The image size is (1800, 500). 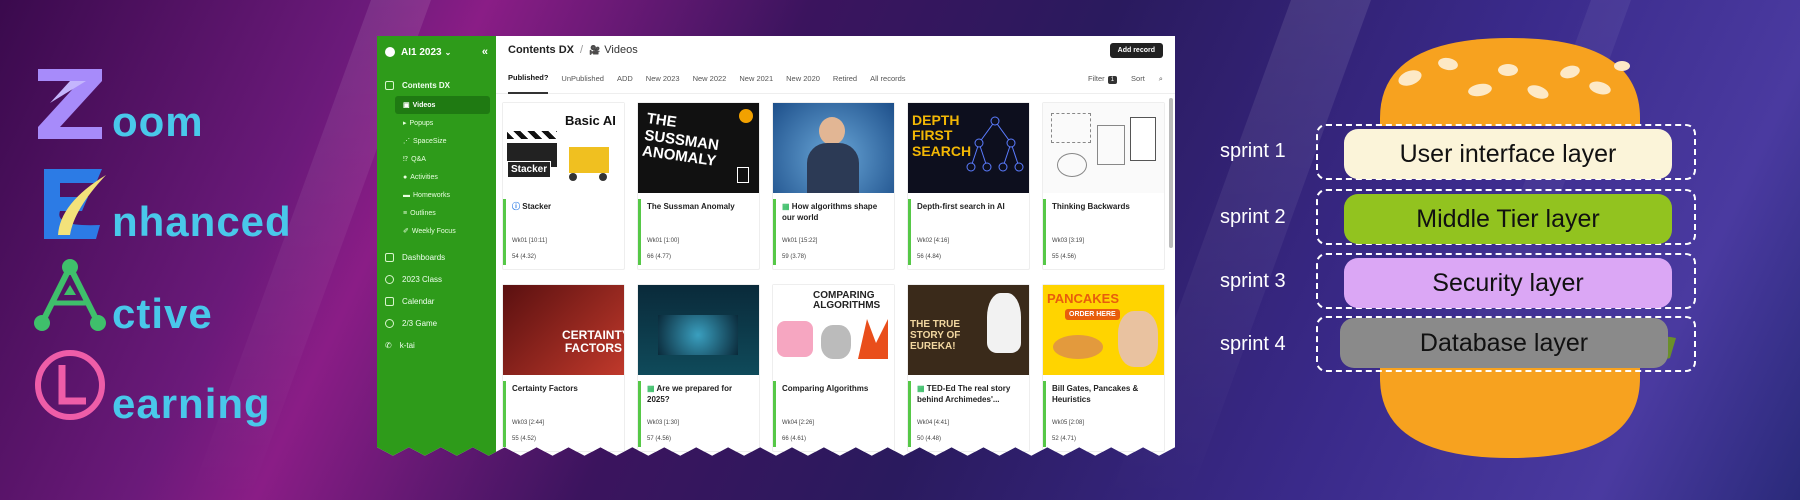 What do you see at coordinates (528, 79) in the screenshot?
I see `tab-published: Published?` at bounding box center [528, 79].